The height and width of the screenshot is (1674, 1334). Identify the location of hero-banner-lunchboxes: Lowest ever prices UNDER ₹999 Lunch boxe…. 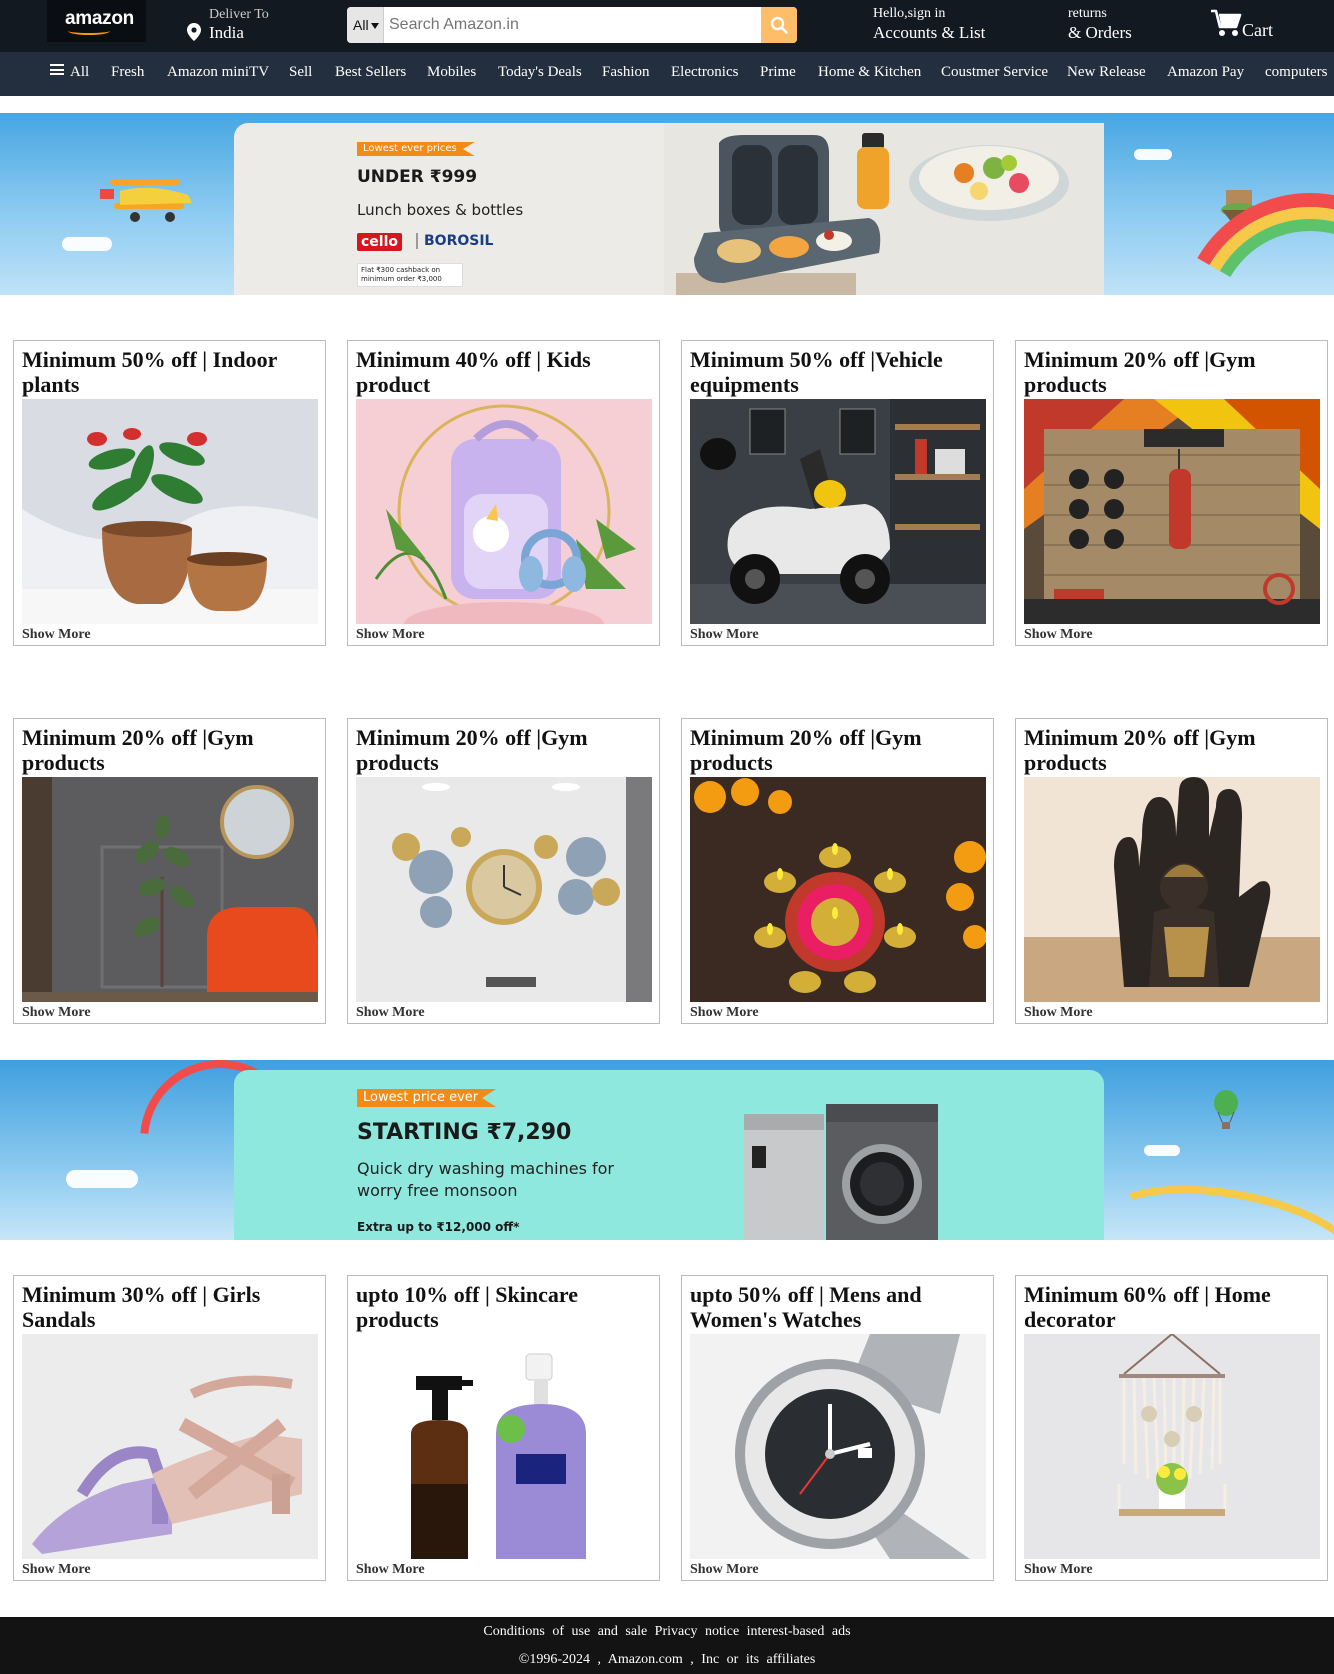
(667, 204).